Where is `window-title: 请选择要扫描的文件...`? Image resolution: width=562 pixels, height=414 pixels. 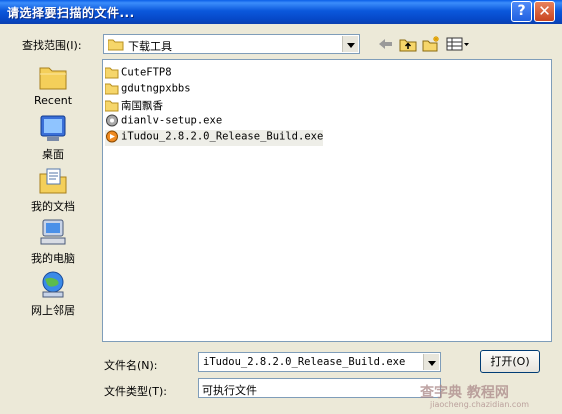 window-title: 请选择要扫描的文件... is located at coordinates (71, 13).